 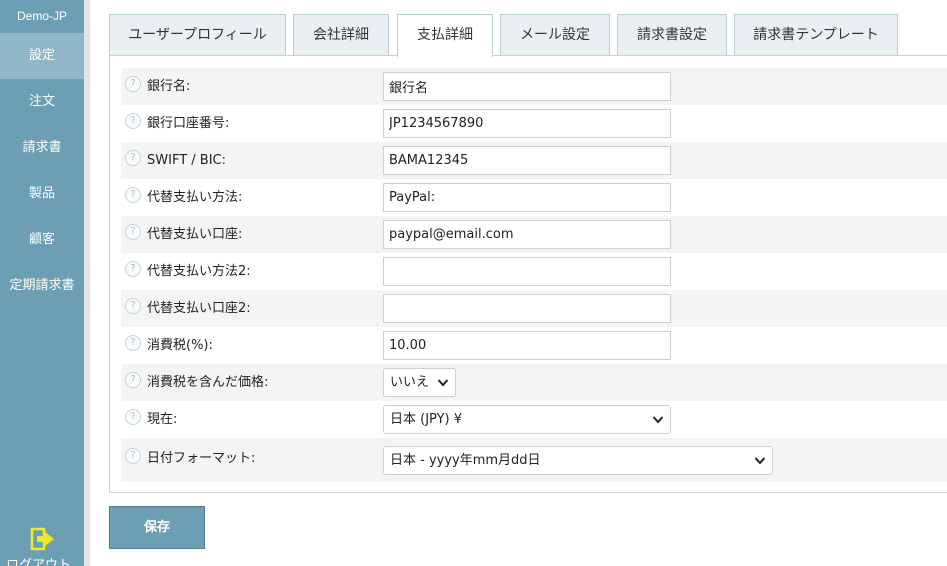 What do you see at coordinates (534, 382) in the screenshot?
I see `form-row-tax-inclusive: ? 消費税を含んだ価格: いいえ` at bounding box center [534, 382].